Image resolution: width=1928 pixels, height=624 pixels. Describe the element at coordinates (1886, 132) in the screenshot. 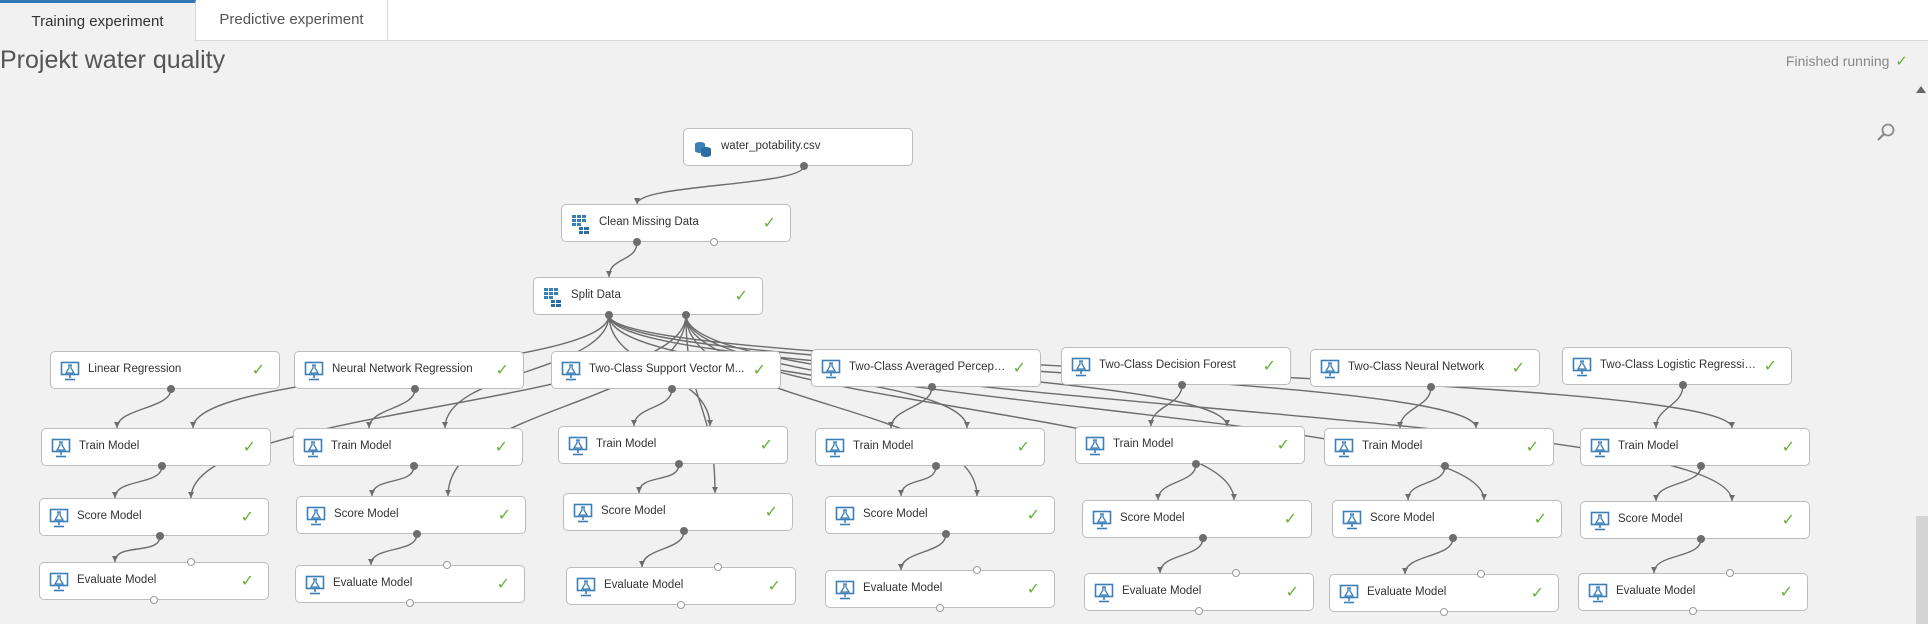

I see `search-icon` at that location.